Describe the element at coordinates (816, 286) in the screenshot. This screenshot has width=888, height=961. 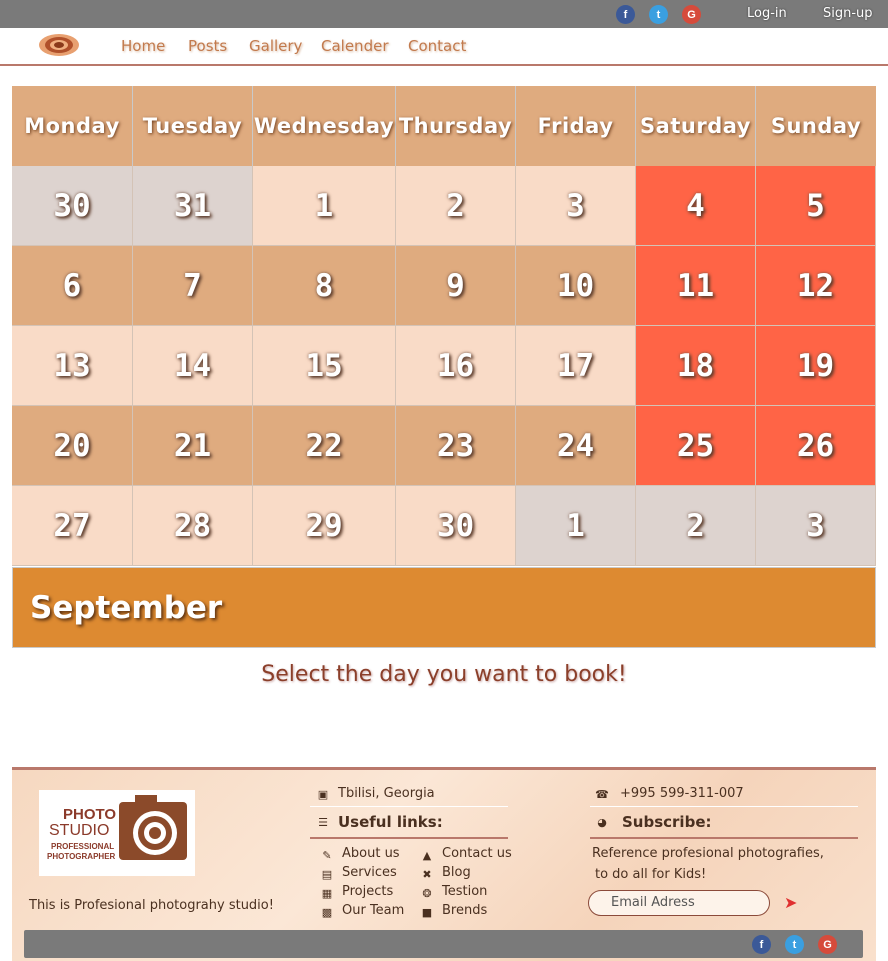
I see `calendar-day: 12` at that location.